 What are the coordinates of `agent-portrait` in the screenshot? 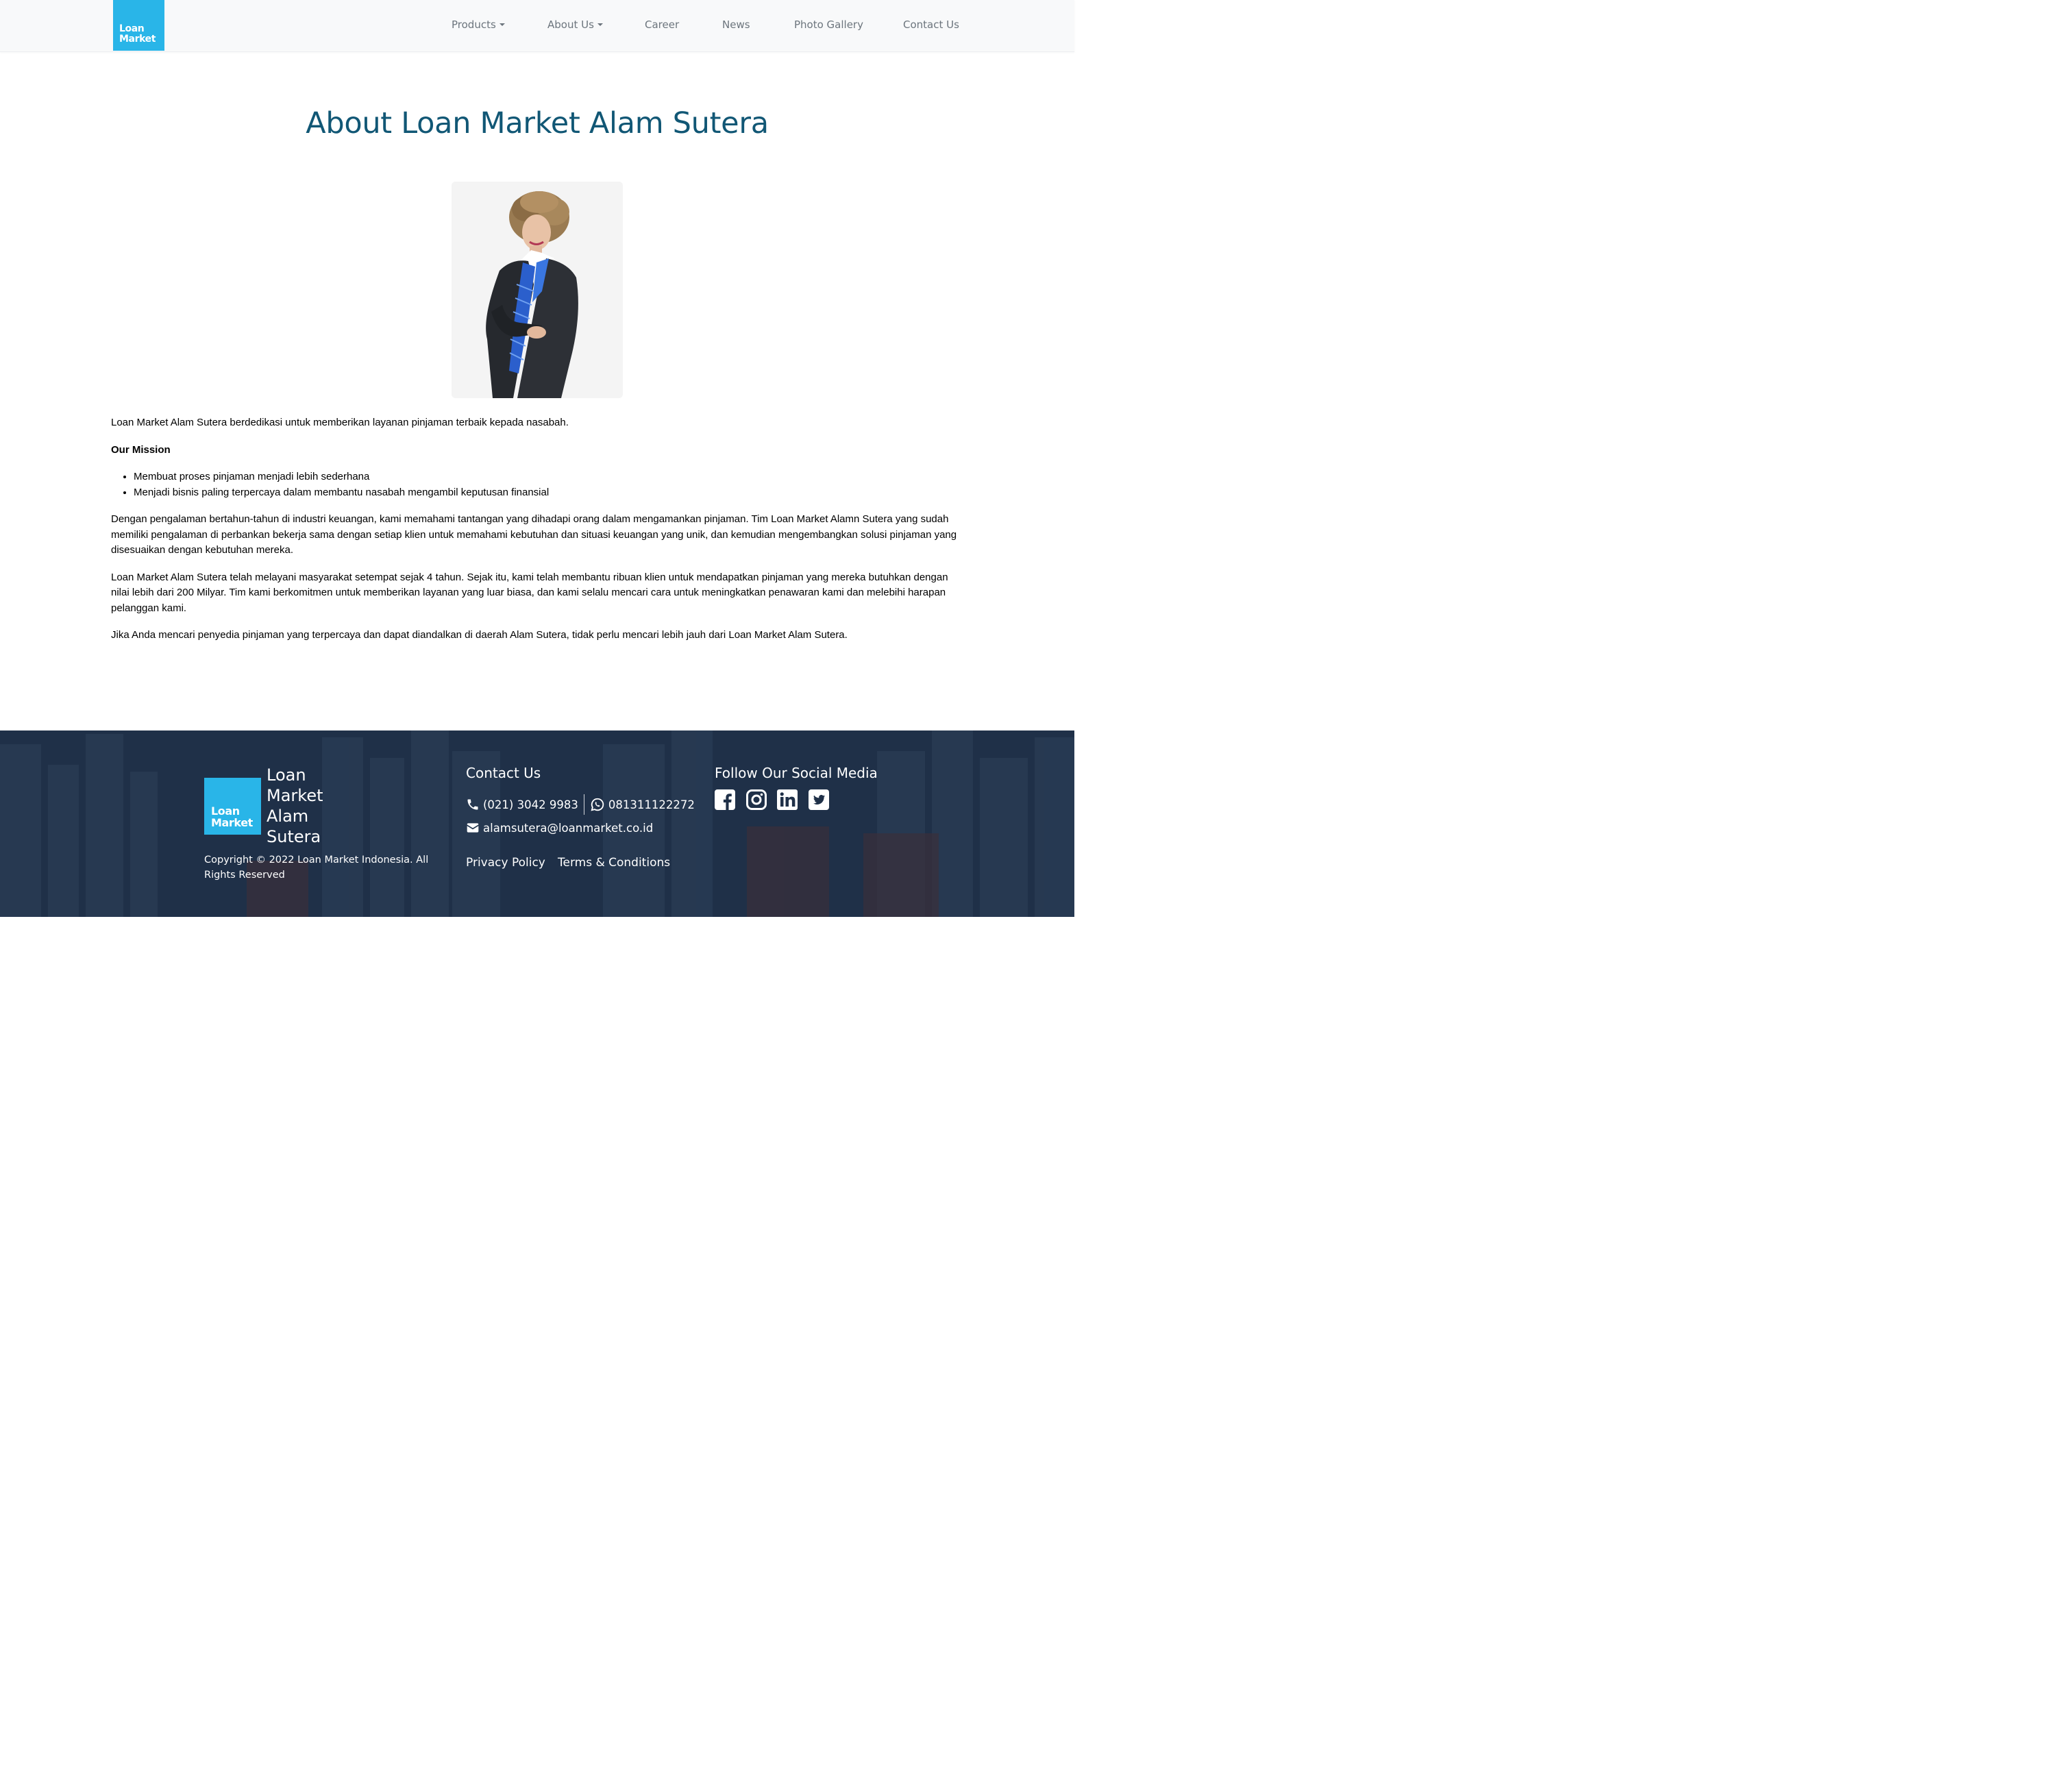 It's located at (537, 290).